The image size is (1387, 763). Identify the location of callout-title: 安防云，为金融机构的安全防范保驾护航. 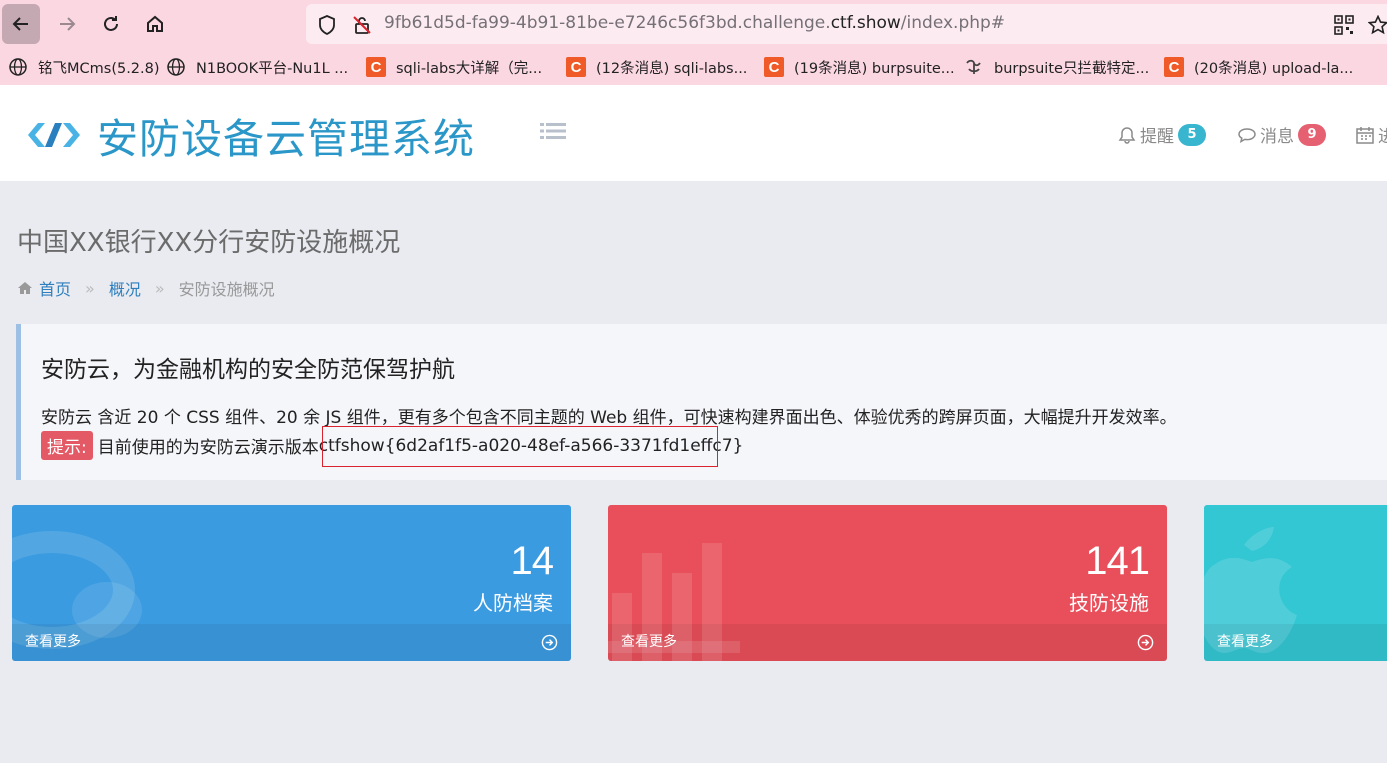
(248, 370).